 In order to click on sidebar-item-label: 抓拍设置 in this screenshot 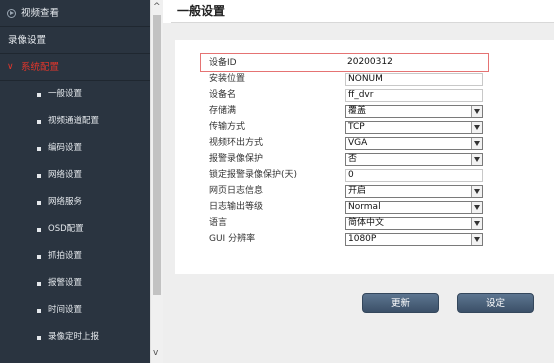, I will do `click(65, 256)`.